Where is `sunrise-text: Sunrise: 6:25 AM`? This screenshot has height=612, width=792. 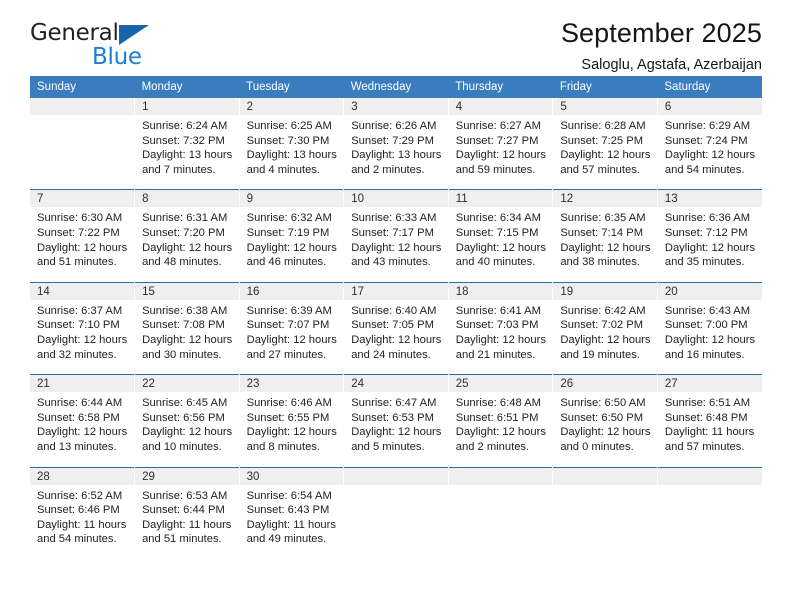
sunrise-text: Sunrise: 6:25 AM is located at coordinates (289, 126).